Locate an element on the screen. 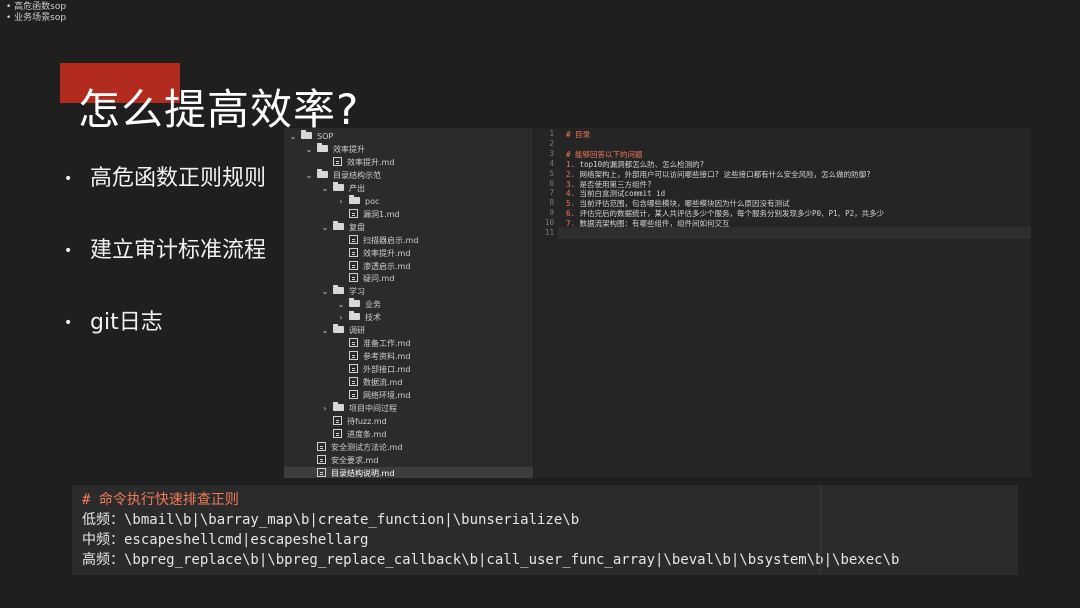  tree-file-item: 网络环境.md is located at coordinates (408, 395).